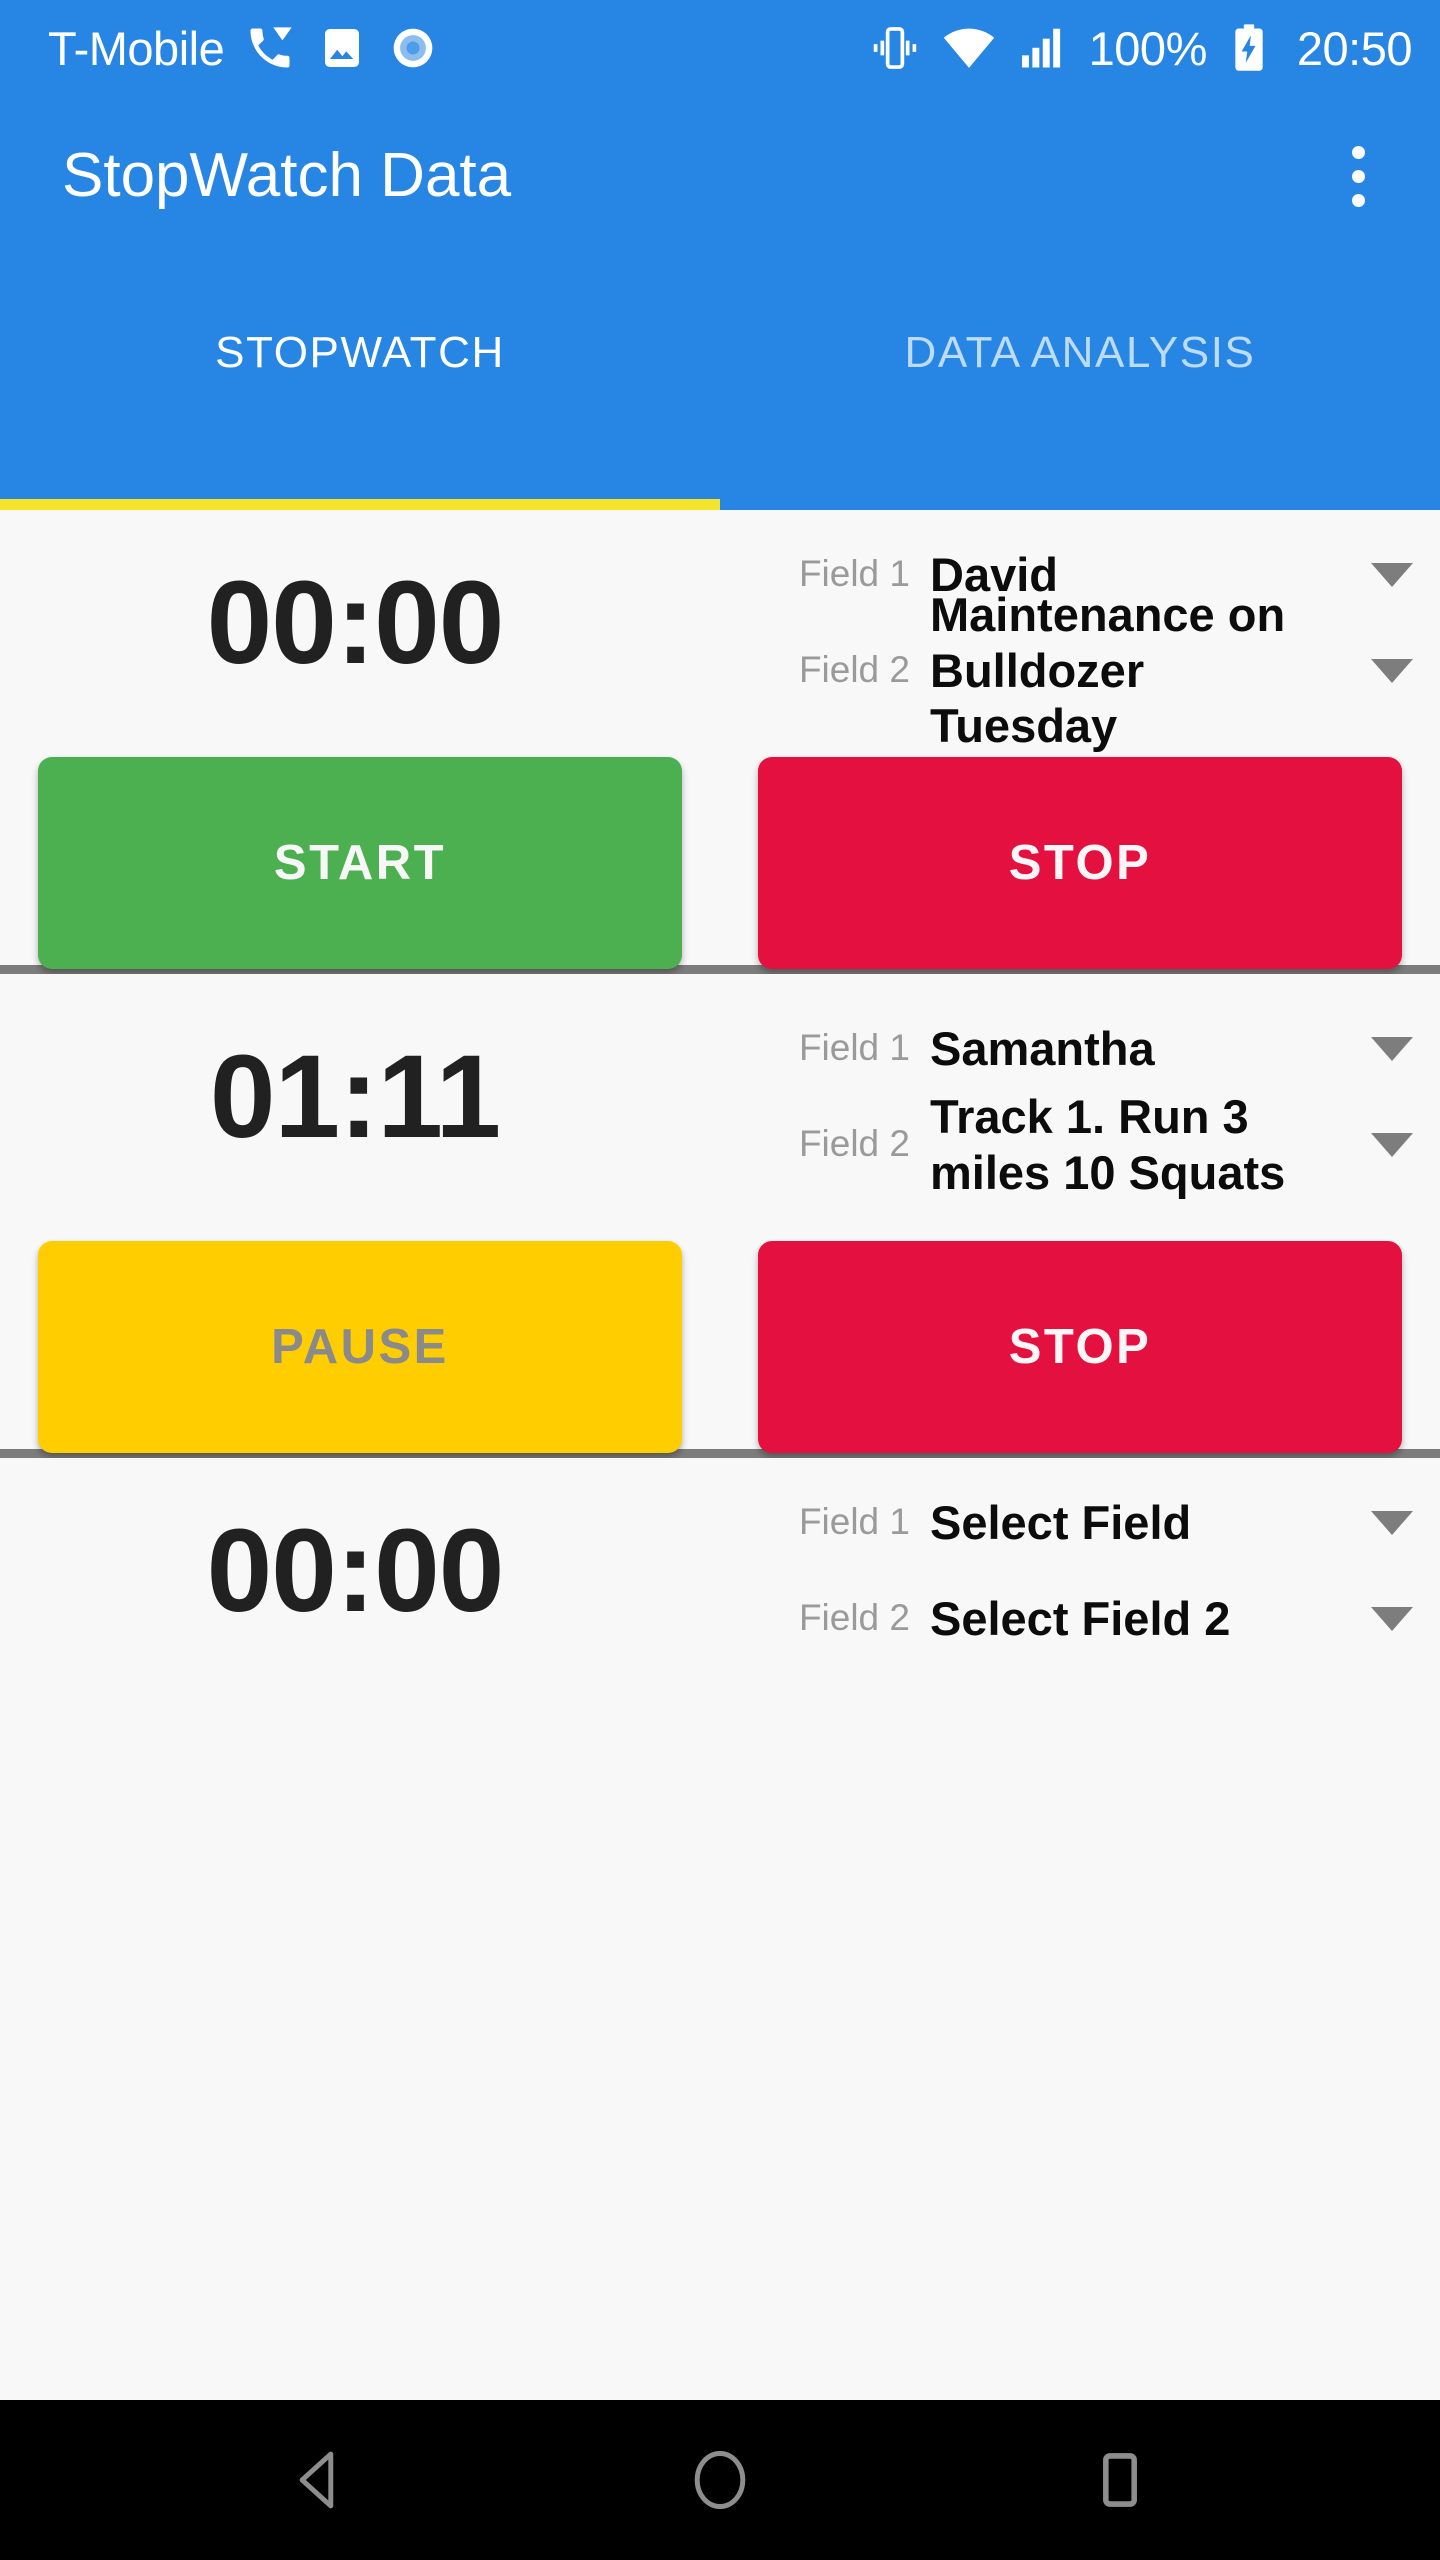  What do you see at coordinates (720, 176) in the screenshot?
I see `app-bar: StopWatch Data` at bounding box center [720, 176].